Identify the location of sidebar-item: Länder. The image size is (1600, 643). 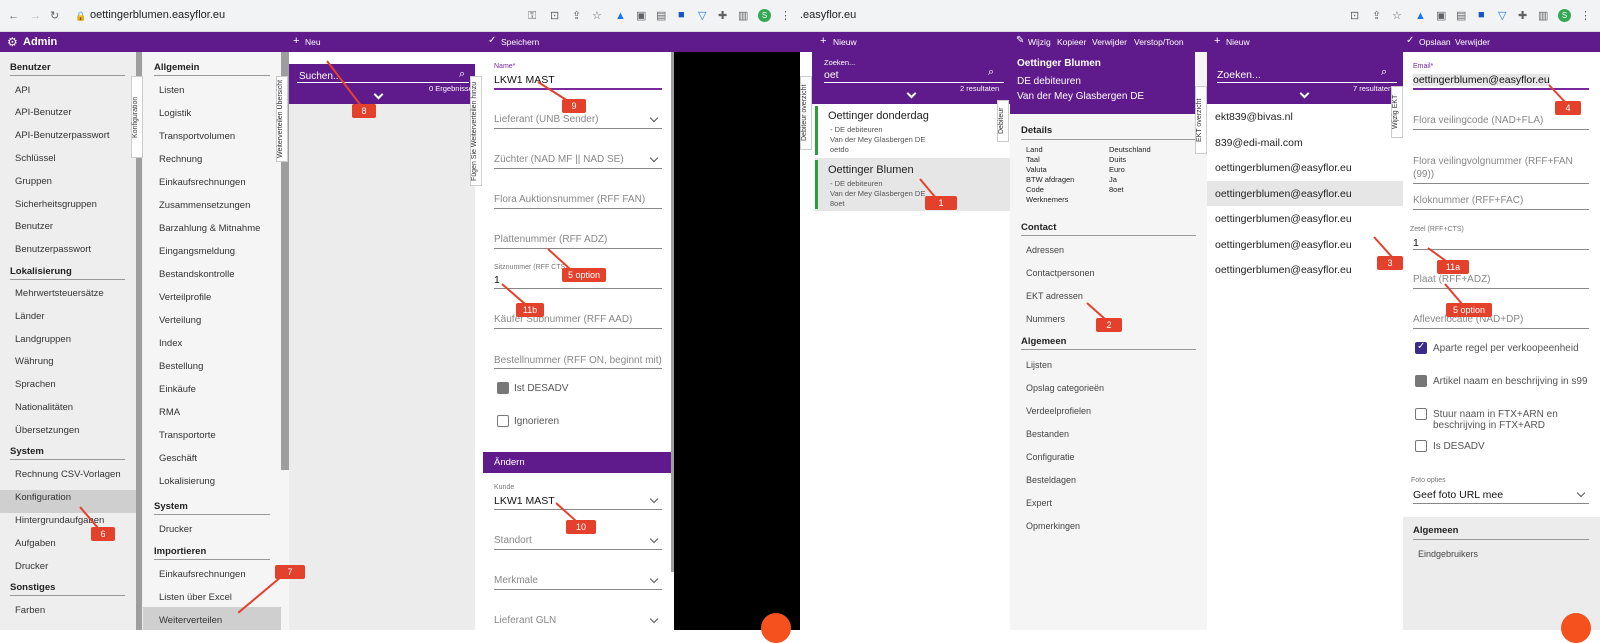
(30, 316).